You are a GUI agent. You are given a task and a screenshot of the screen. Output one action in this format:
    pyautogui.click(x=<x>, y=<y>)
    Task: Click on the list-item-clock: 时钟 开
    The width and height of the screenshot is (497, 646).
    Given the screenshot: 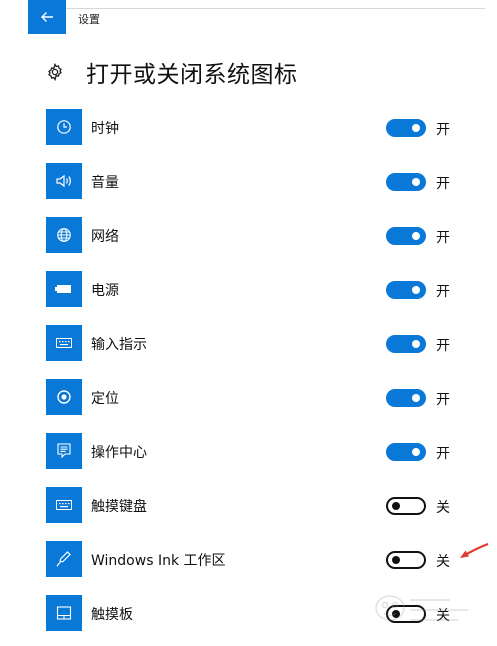 What is the action you would take?
    pyautogui.click(x=261, y=133)
    